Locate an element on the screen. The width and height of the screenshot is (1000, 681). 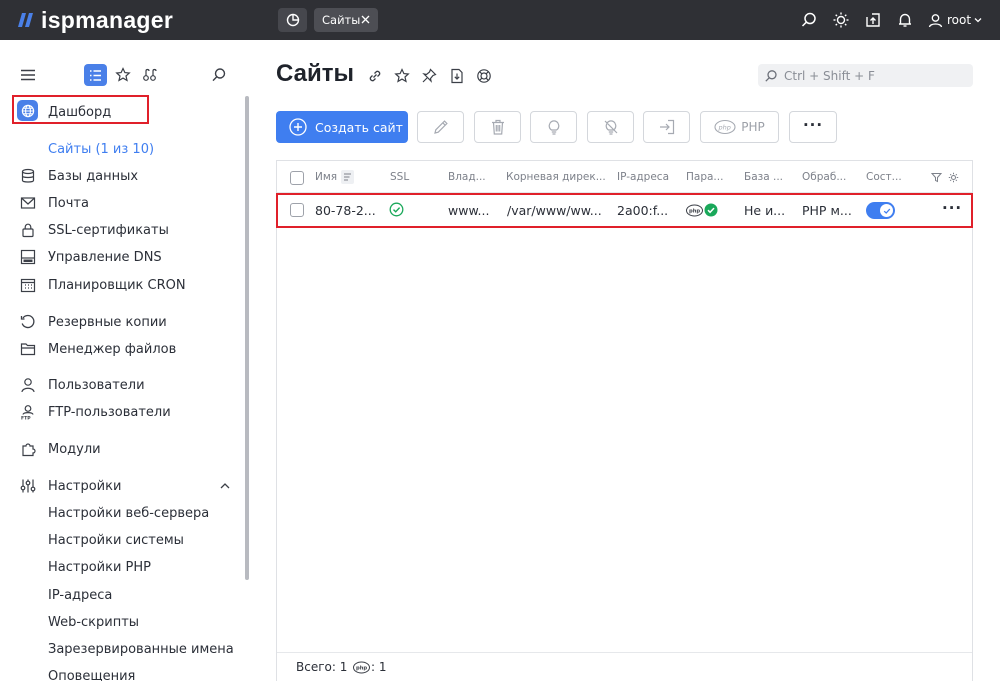
create-site-button: Создать сайт is located at coordinates (342, 127).